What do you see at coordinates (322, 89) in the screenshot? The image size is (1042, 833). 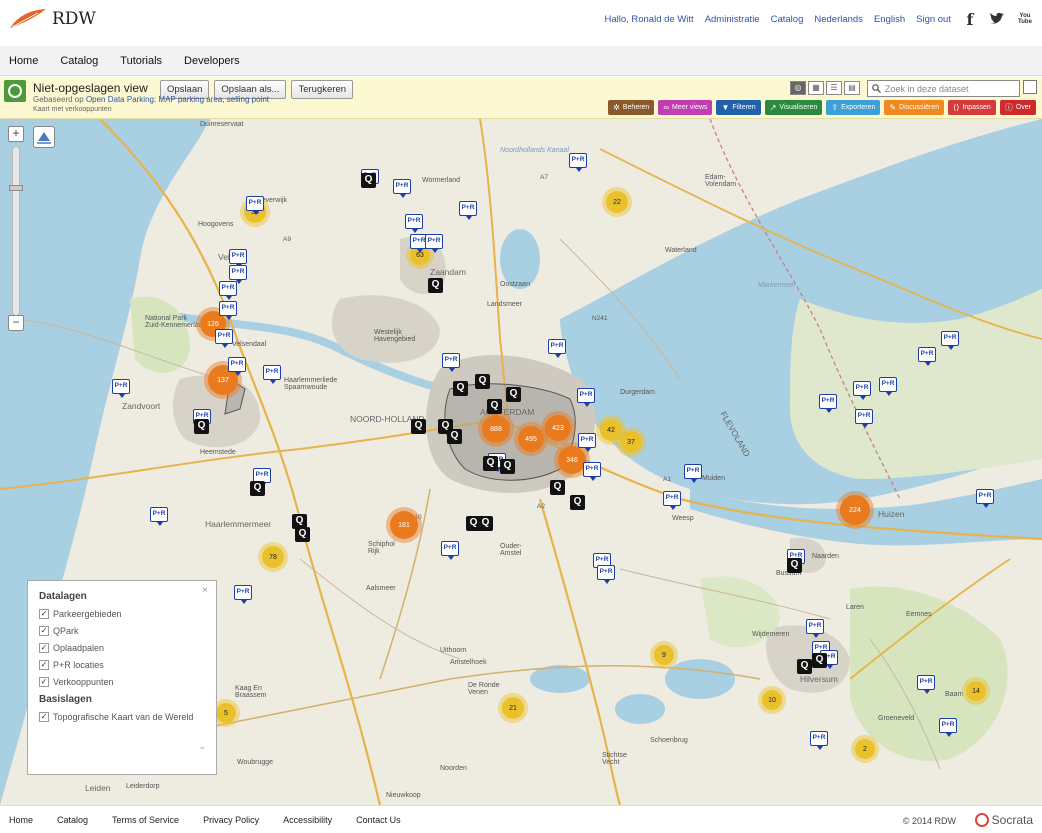 I see `revert-button: Terugkeren` at bounding box center [322, 89].